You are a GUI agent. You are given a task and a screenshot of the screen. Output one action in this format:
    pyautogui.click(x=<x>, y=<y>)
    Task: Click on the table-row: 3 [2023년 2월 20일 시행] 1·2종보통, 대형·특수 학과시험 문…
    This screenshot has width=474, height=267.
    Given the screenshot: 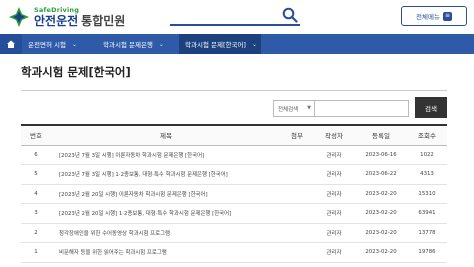 What is the action you would take?
    pyautogui.click(x=234, y=213)
    